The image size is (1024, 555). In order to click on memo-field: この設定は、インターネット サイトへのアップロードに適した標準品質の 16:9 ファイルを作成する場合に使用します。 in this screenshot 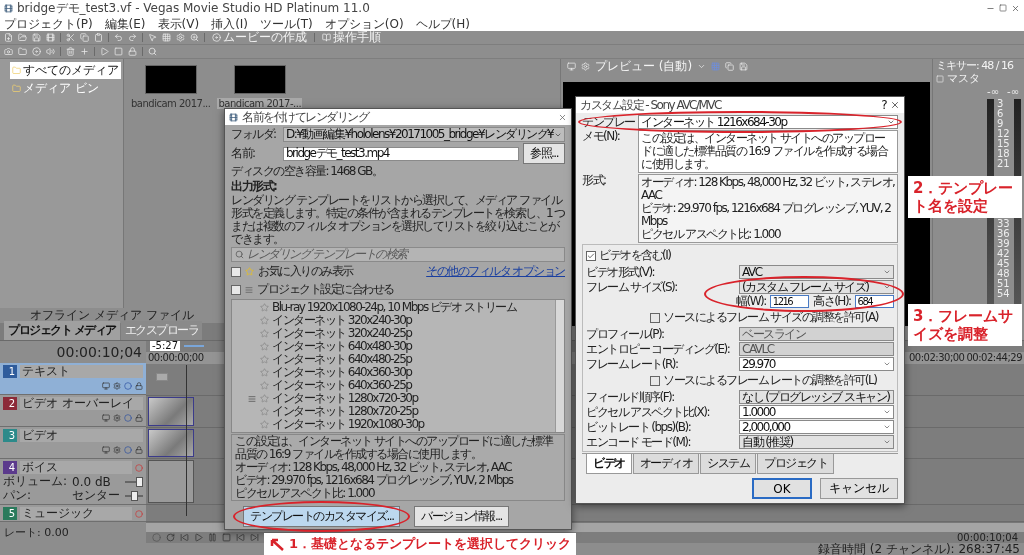, I will do `click(768, 151)`.